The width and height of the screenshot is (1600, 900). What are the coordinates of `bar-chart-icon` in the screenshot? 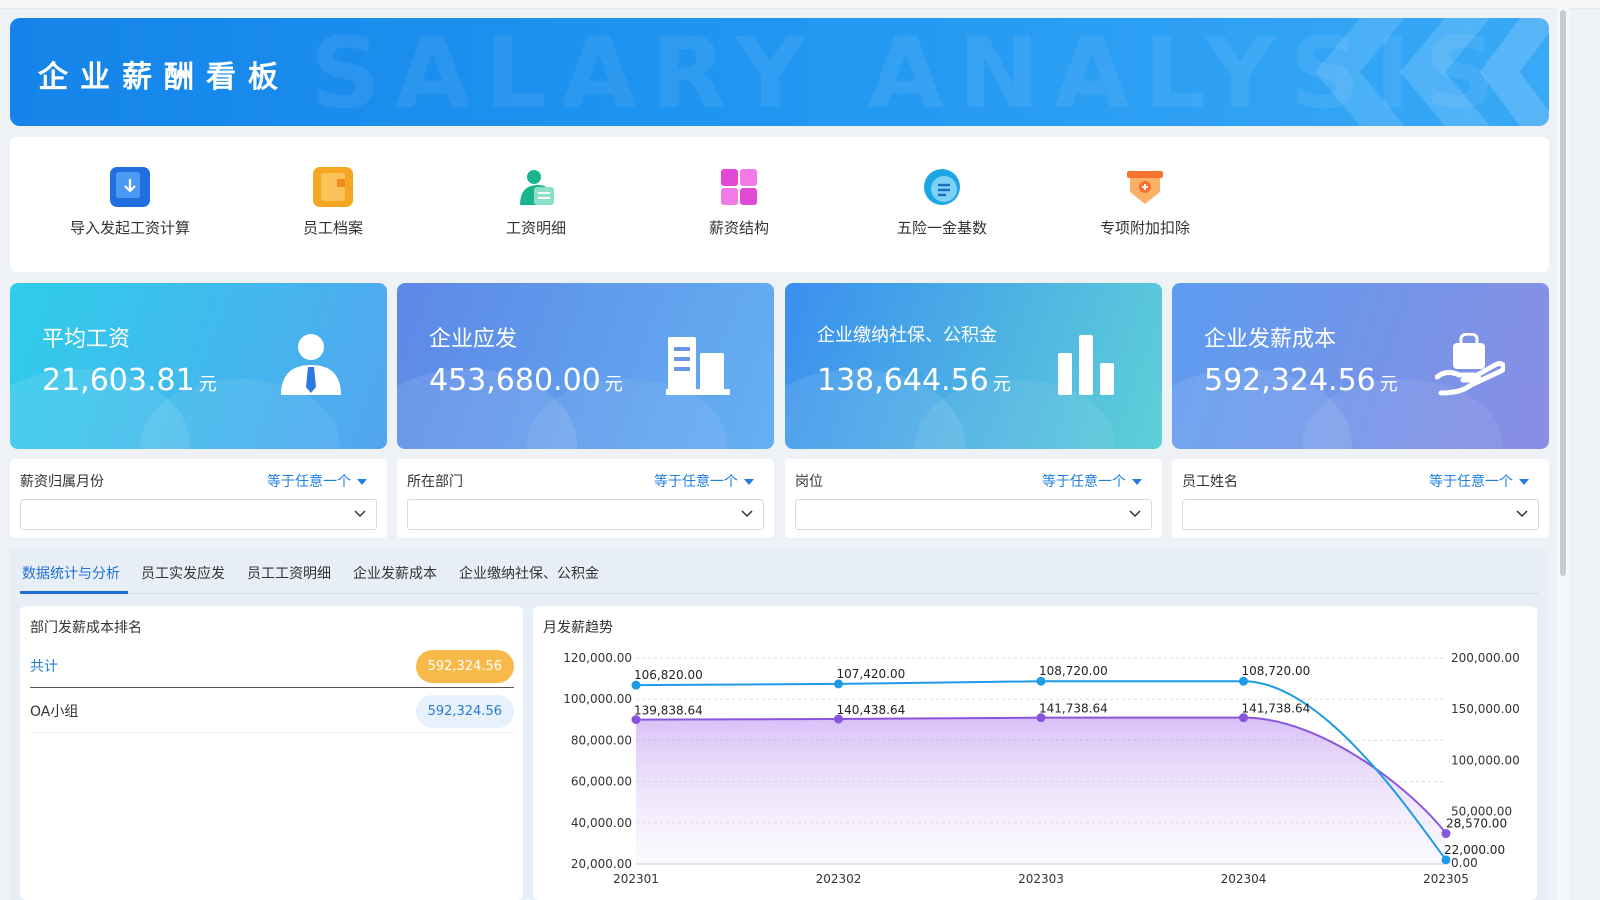 It's located at (1086, 365).